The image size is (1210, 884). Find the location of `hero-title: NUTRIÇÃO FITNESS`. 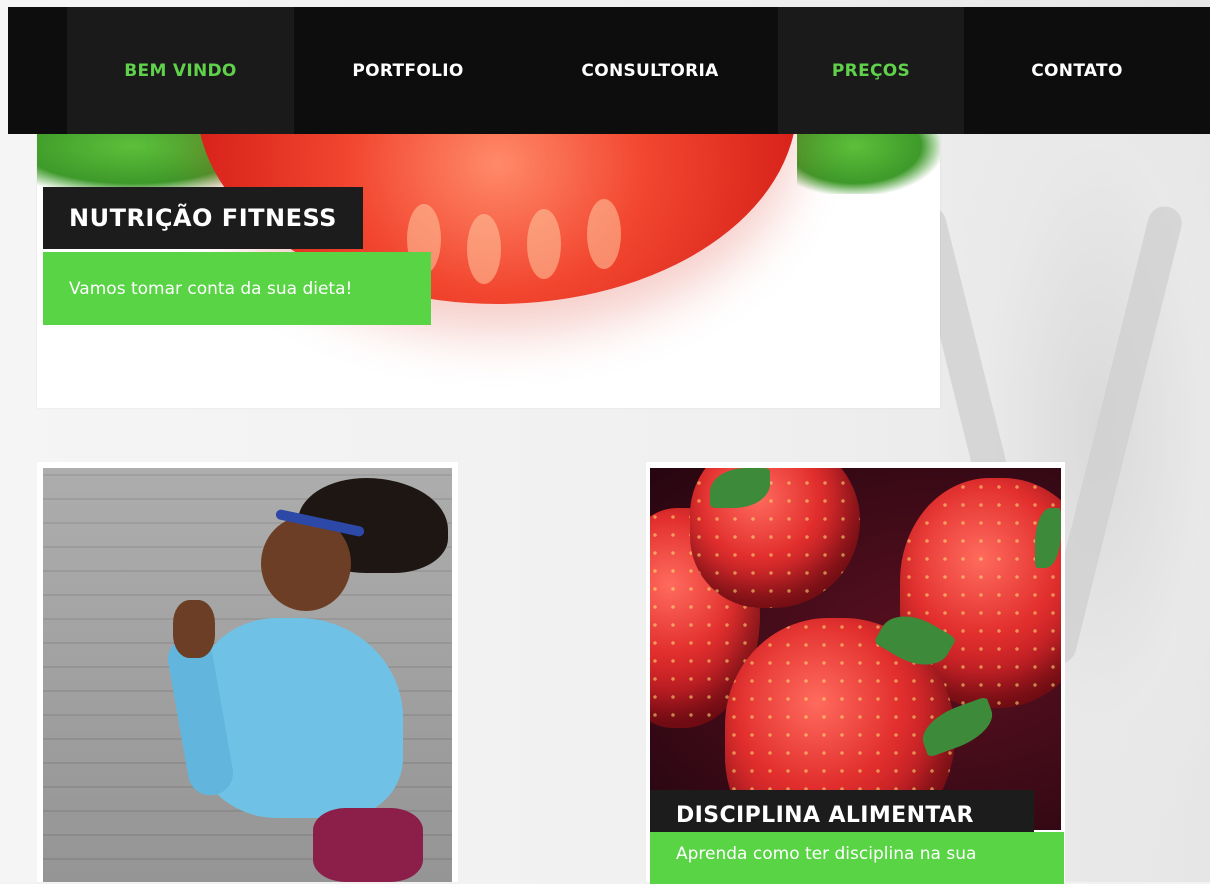

hero-title: NUTRIÇÃO FITNESS is located at coordinates (203, 218).